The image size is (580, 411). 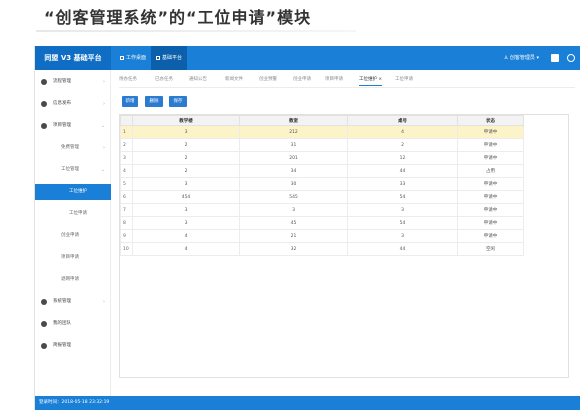 I want to click on sidebar-item: 免费管理 ›, so click(x=73, y=148).